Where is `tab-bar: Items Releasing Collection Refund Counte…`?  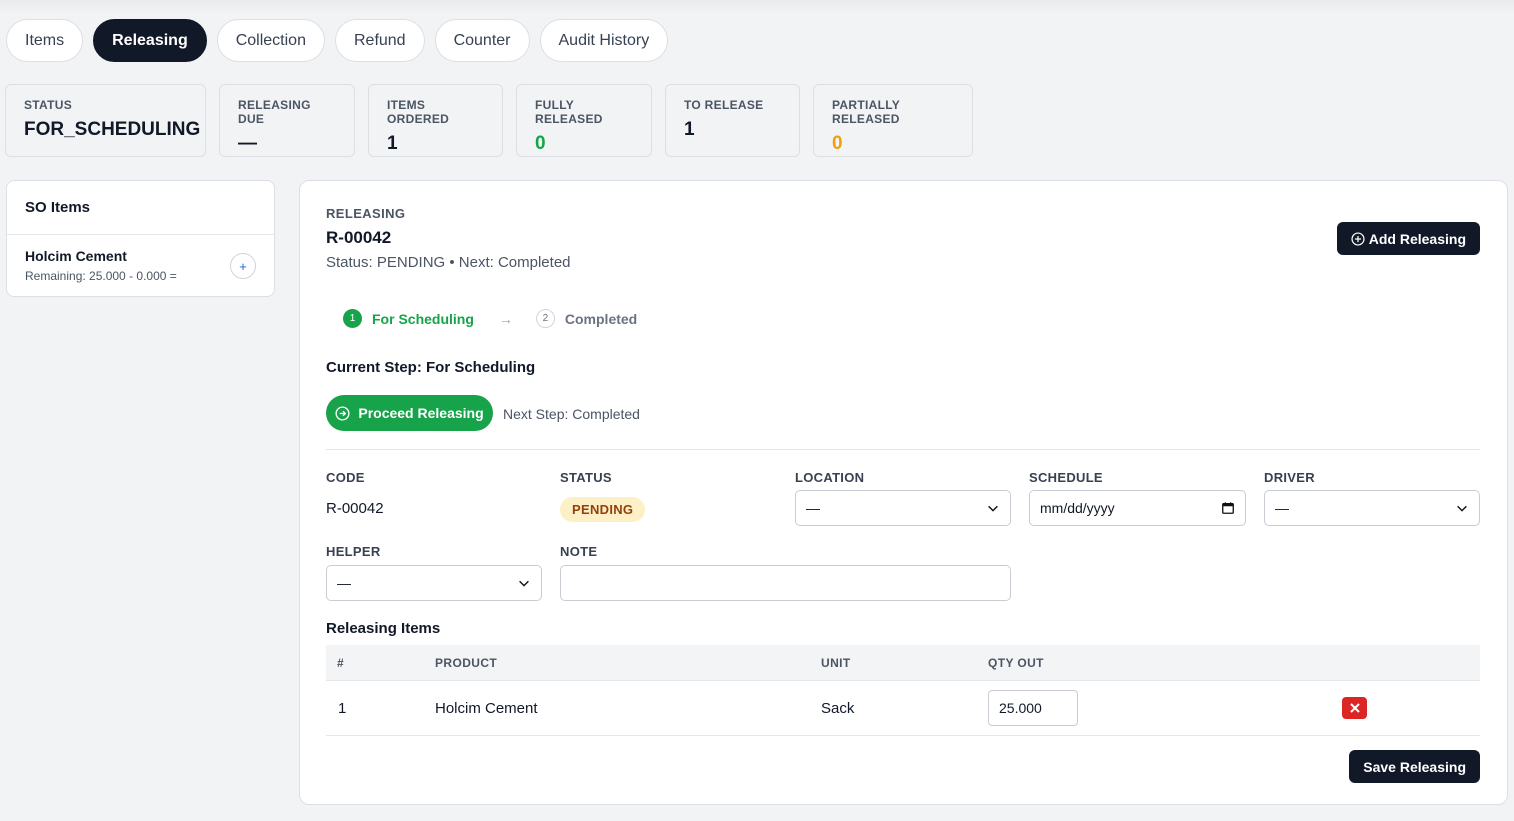 tab-bar: Items Releasing Collection Refund Counte… is located at coordinates (337, 40).